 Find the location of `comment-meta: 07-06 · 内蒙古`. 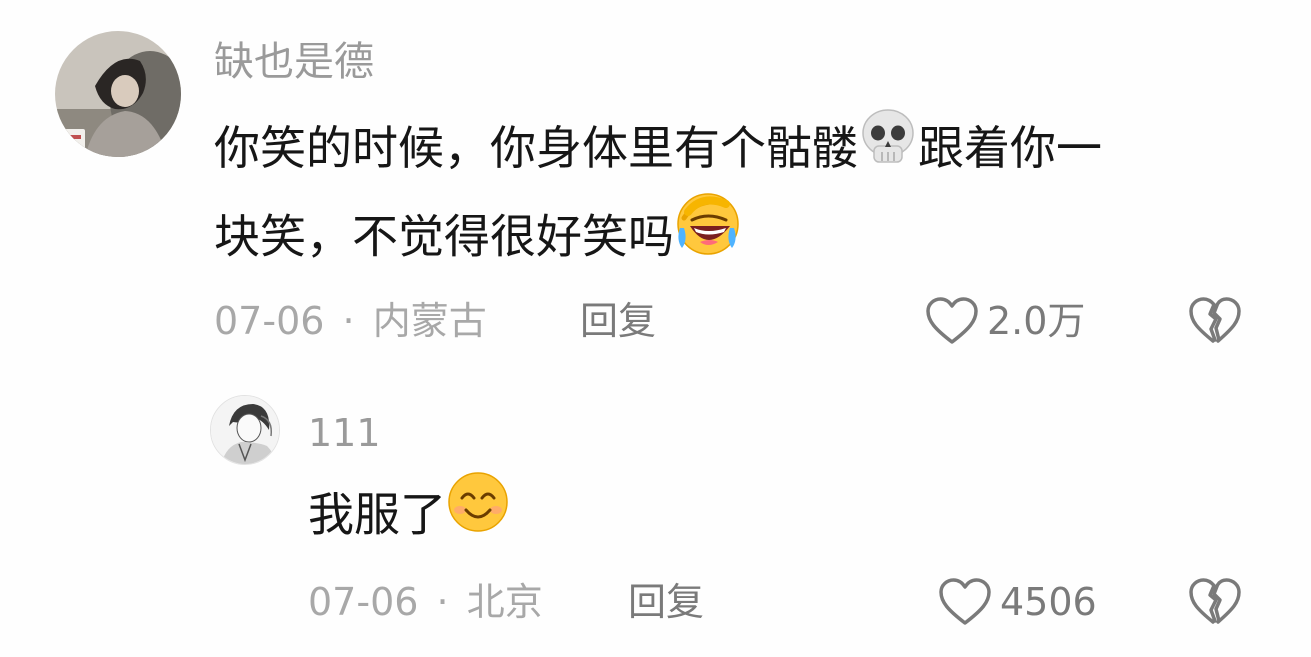

comment-meta: 07-06 · 内蒙古 is located at coordinates (350, 321).